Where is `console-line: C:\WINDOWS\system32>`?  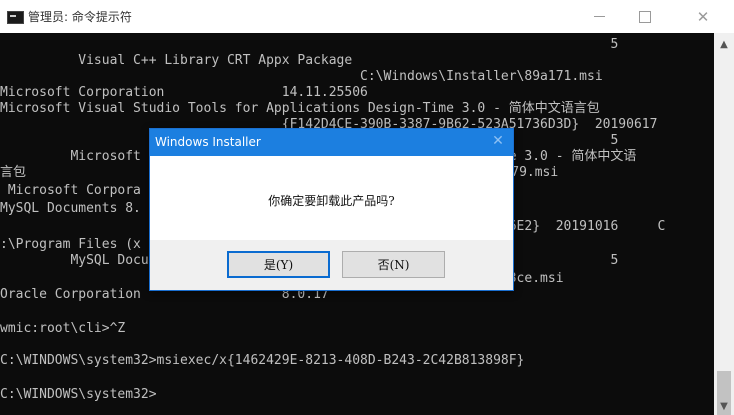
console-line: C:\WINDOWS\system32> is located at coordinates (78, 394).